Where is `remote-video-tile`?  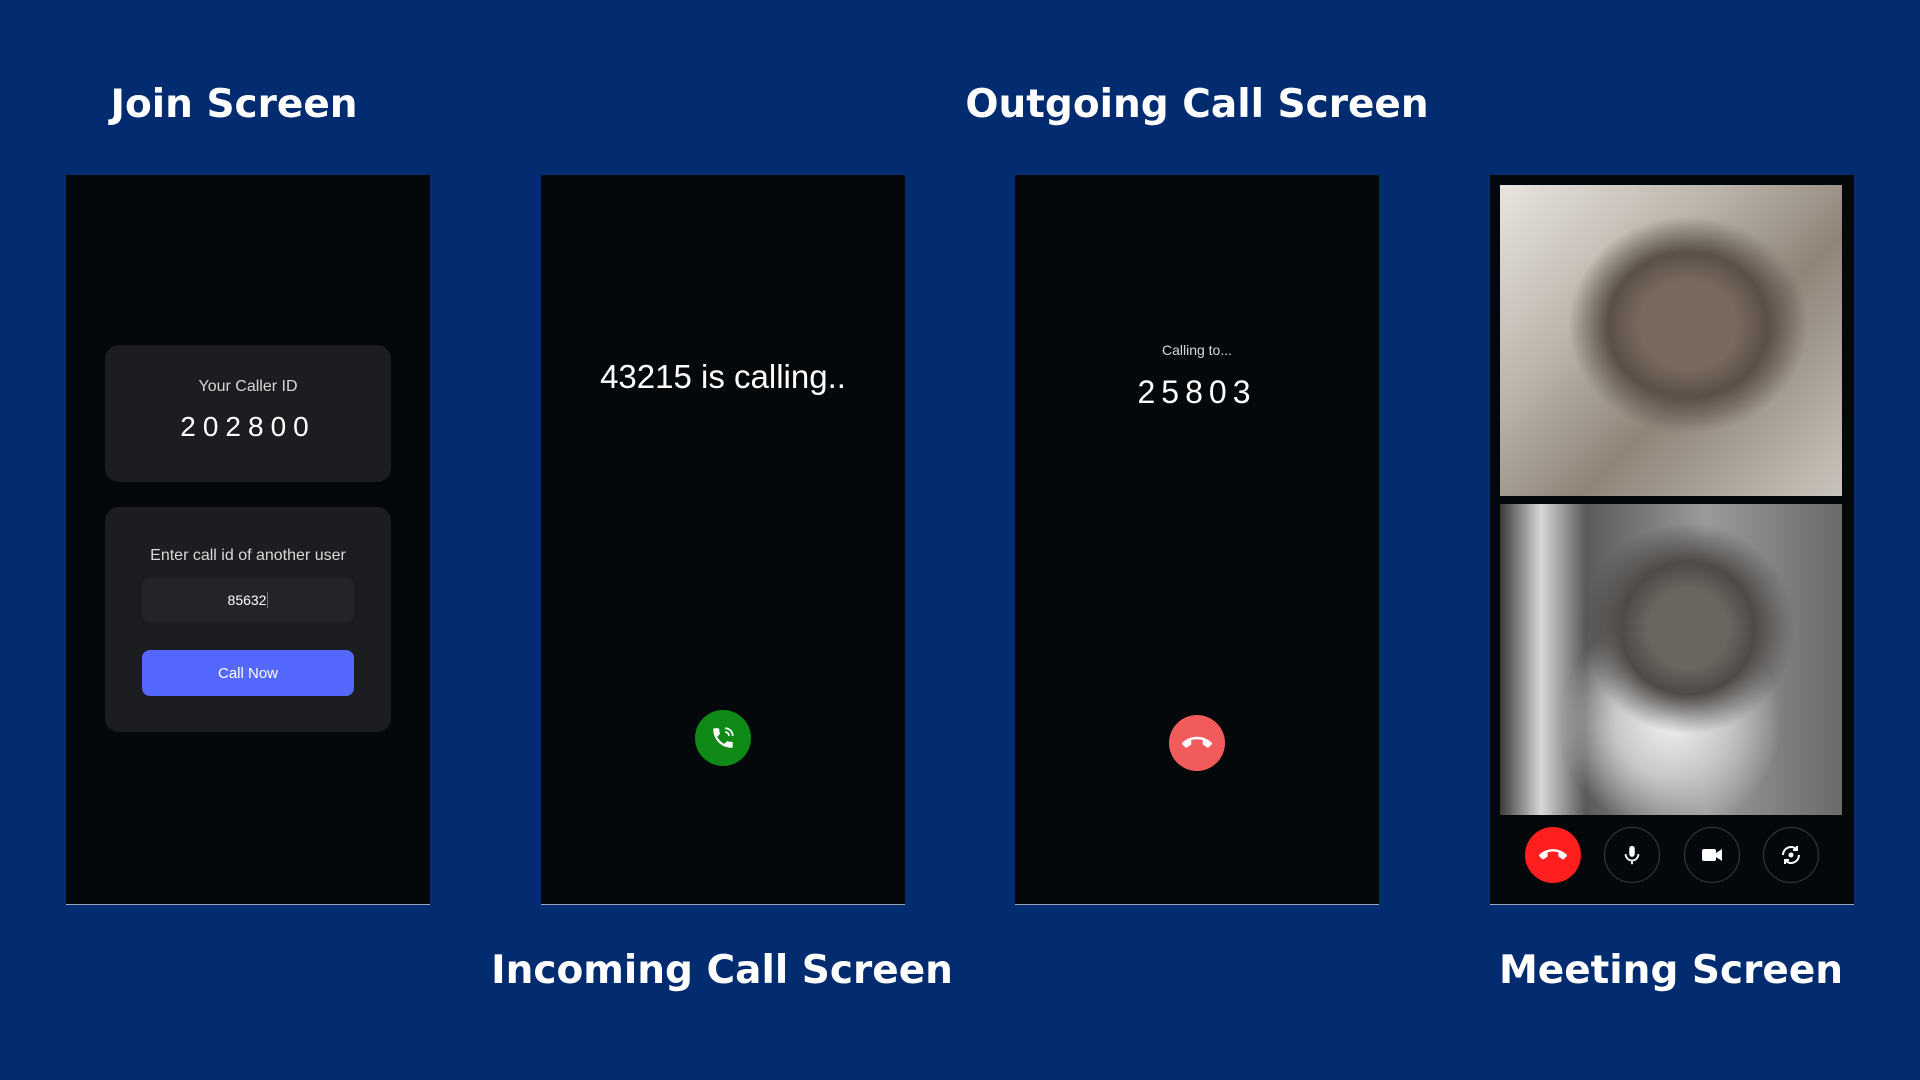 remote-video-tile is located at coordinates (1671, 340).